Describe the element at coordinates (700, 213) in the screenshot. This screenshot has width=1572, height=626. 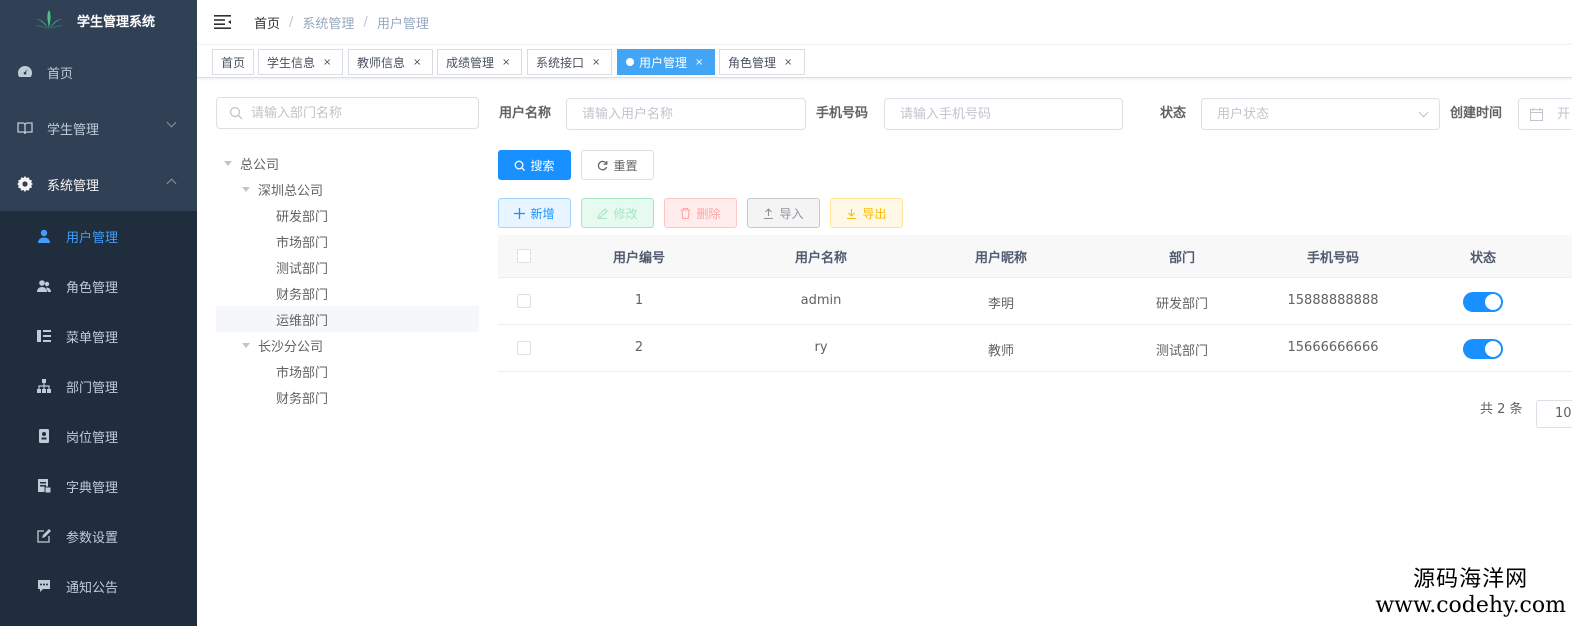
I see `delete-button: 删除` at that location.